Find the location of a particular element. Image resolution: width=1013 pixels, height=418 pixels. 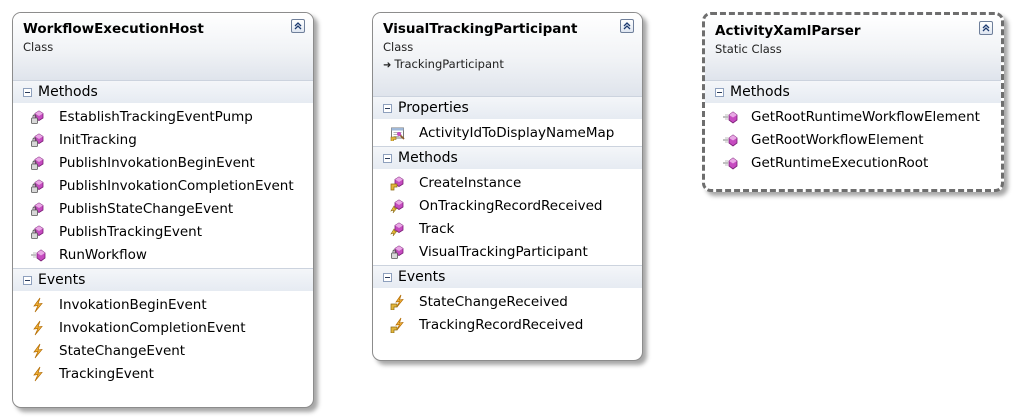

base-class-name: TrackingParticipant is located at coordinates (449, 64).